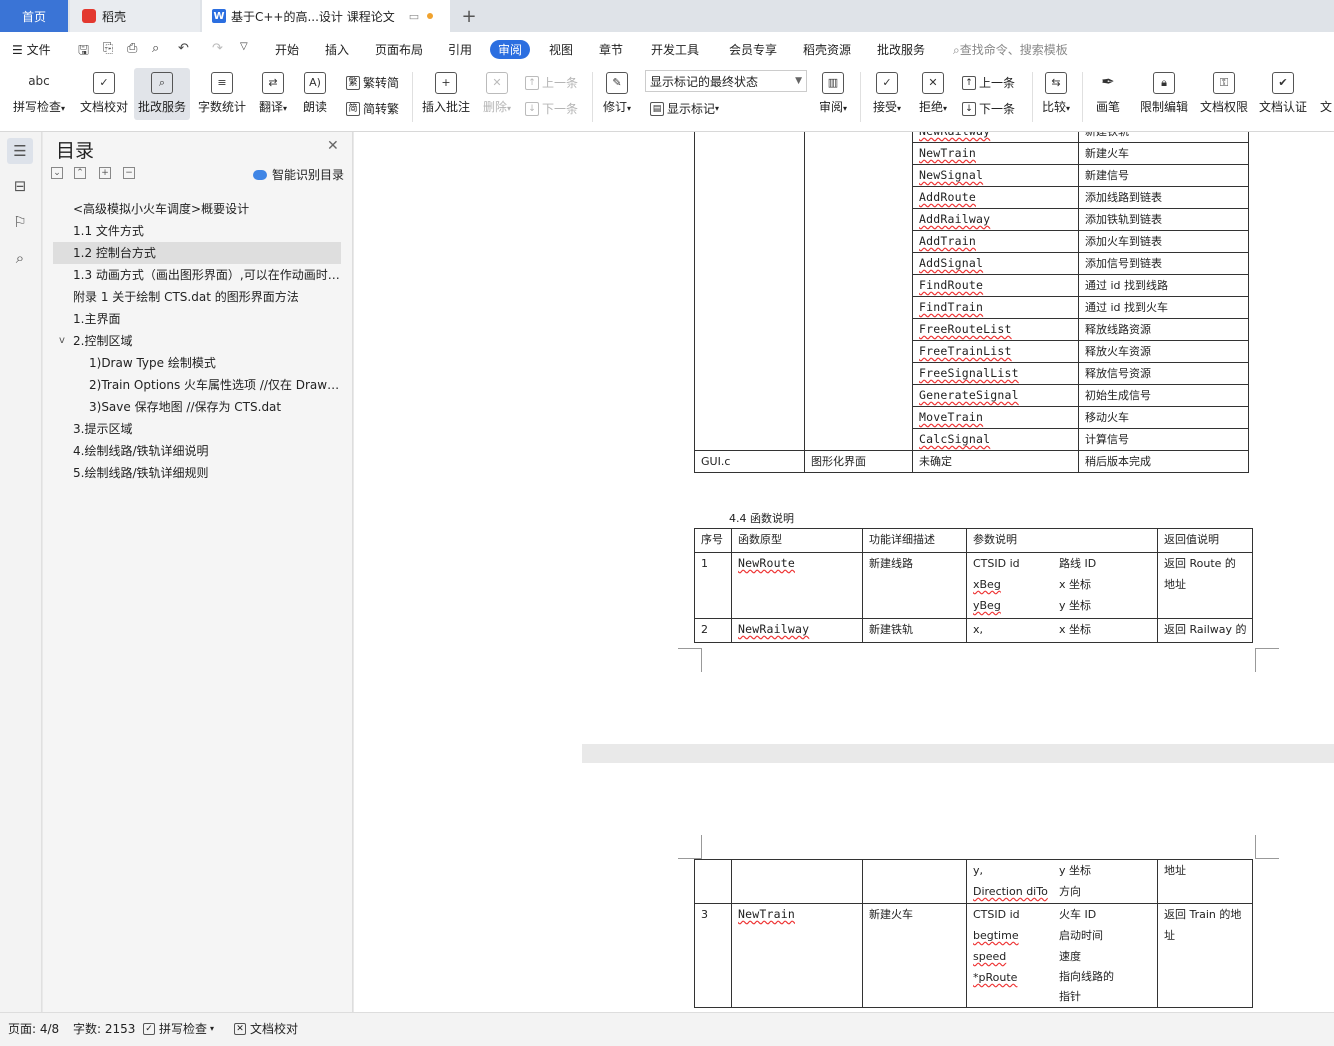 The image size is (1334, 1046). What do you see at coordinates (988, 82) in the screenshot?
I see `prev-change-button: ↑ 上一条` at bounding box center [988, 82].